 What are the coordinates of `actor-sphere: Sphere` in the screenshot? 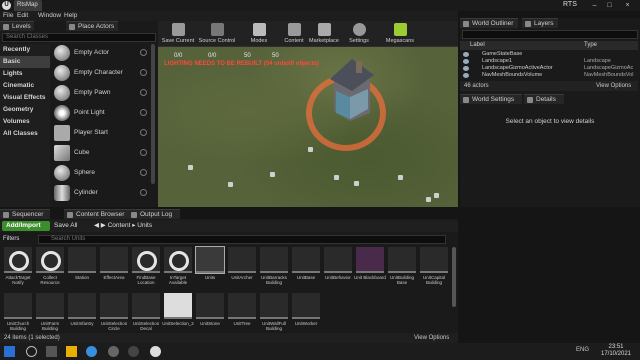 It's located at (101, 174).